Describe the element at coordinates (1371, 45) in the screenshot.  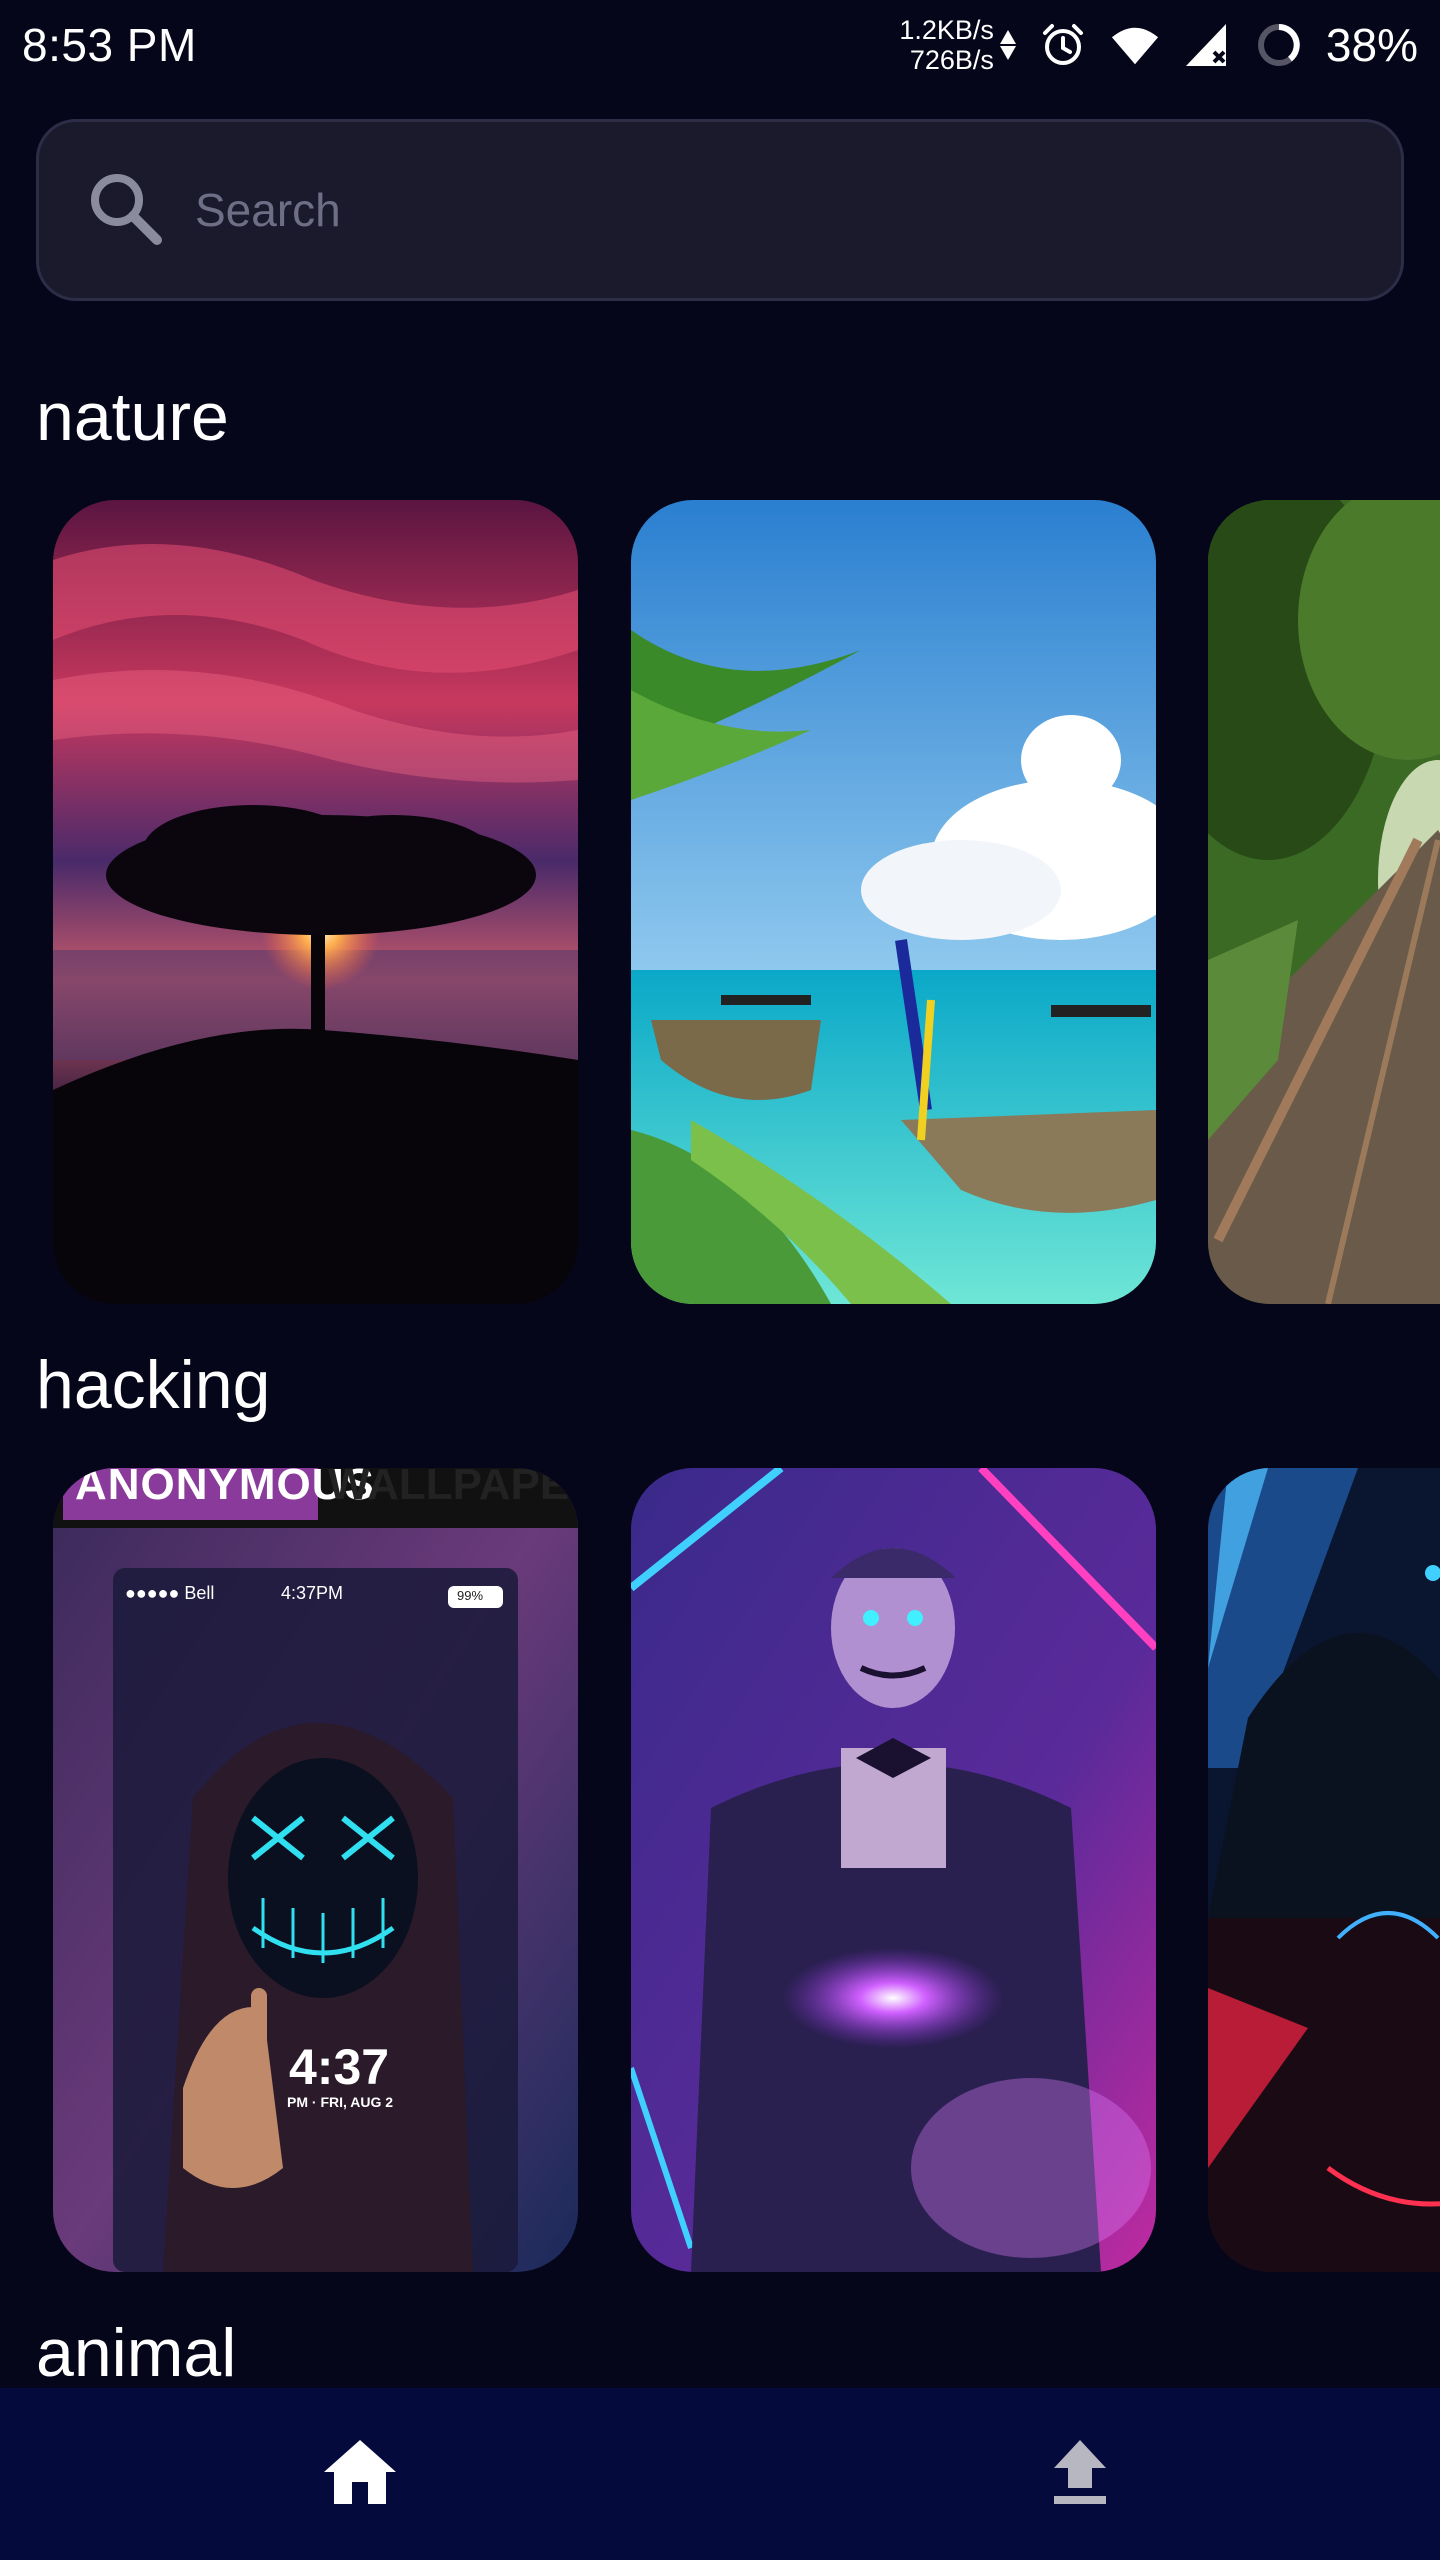
I see `battery-percent: 38%` at that location.